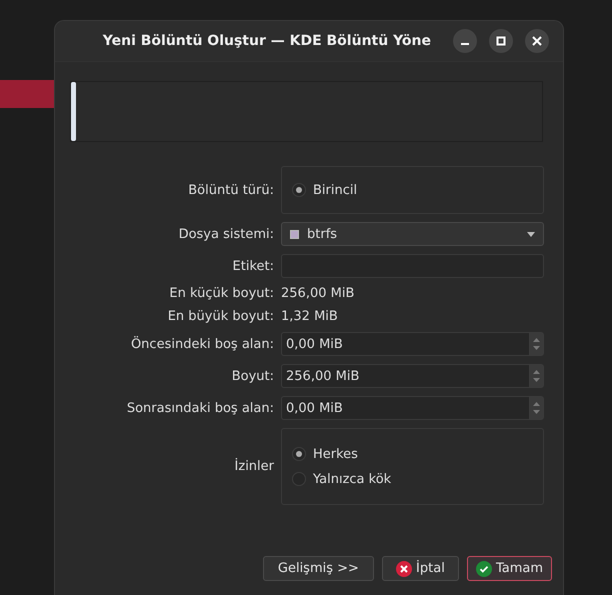 The image size is (612, 595). Describe the element at coordinates (27, 94) in the screenshot. I see `background-bar` at that location.